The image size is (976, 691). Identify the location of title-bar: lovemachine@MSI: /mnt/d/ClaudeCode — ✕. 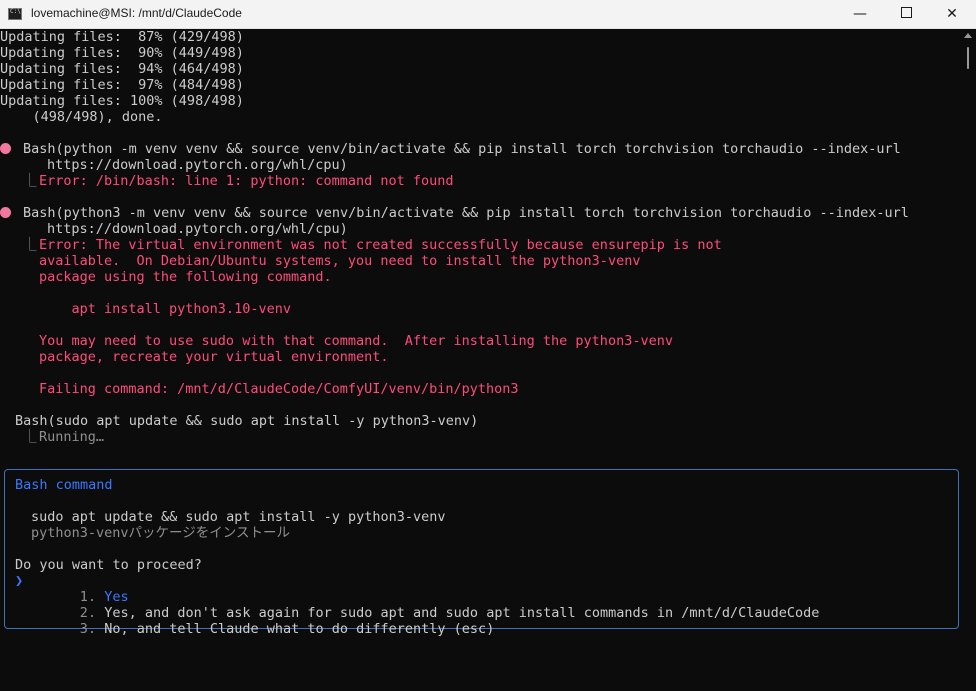
(488, 14).